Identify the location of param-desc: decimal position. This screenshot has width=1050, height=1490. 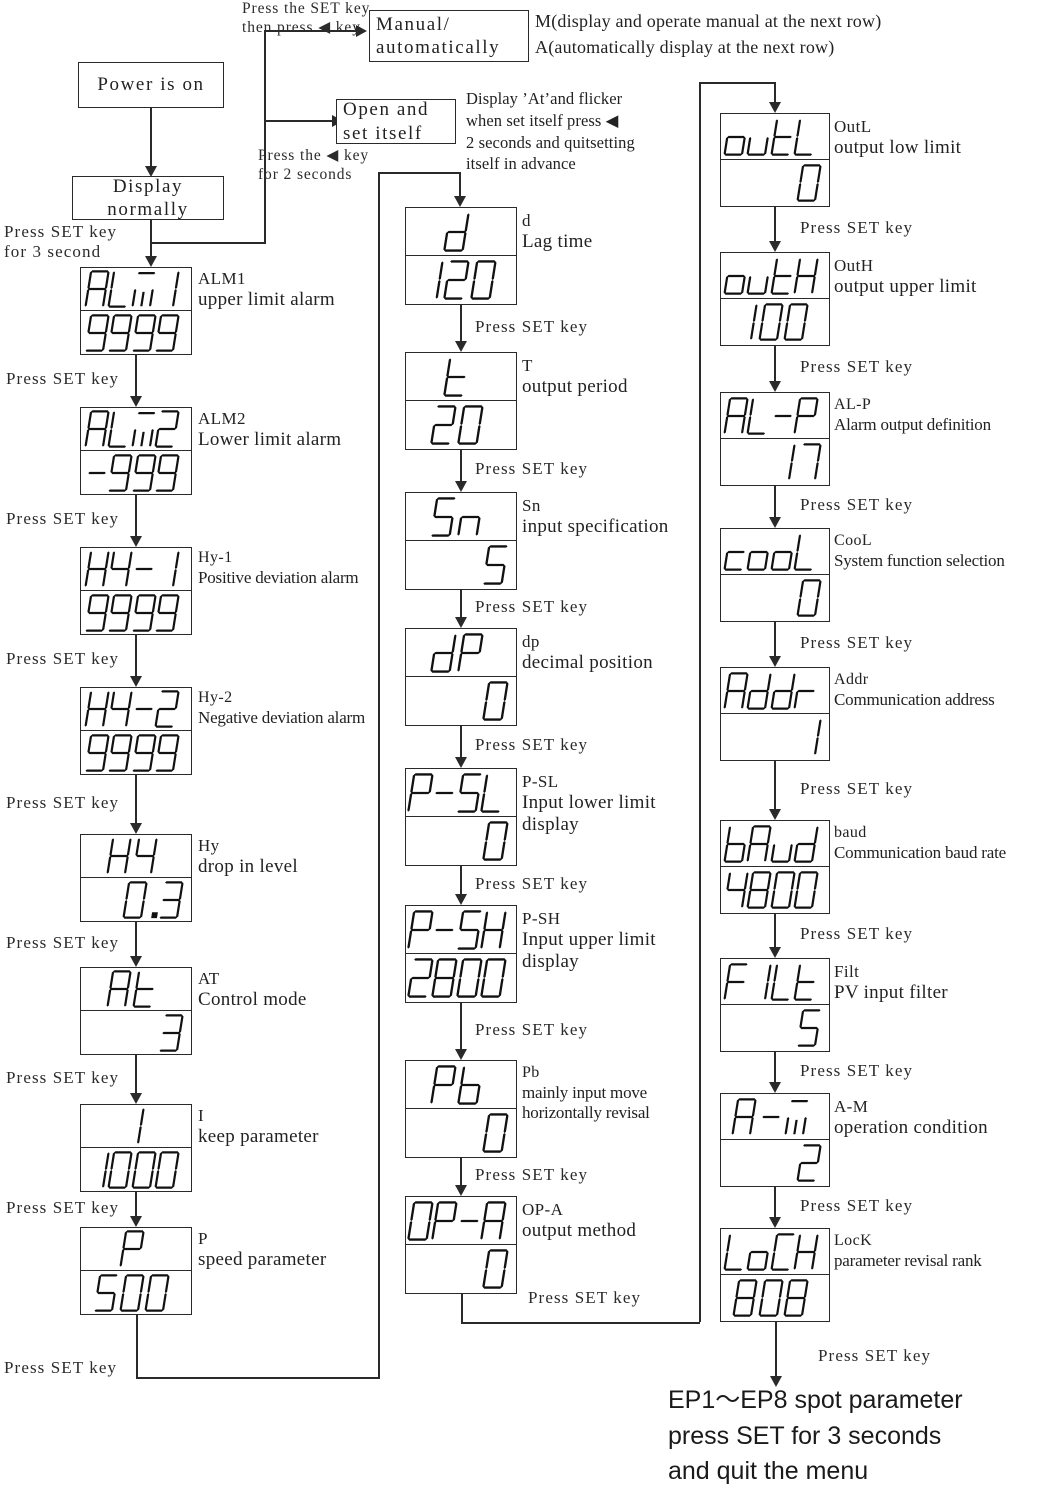
(587, 663).